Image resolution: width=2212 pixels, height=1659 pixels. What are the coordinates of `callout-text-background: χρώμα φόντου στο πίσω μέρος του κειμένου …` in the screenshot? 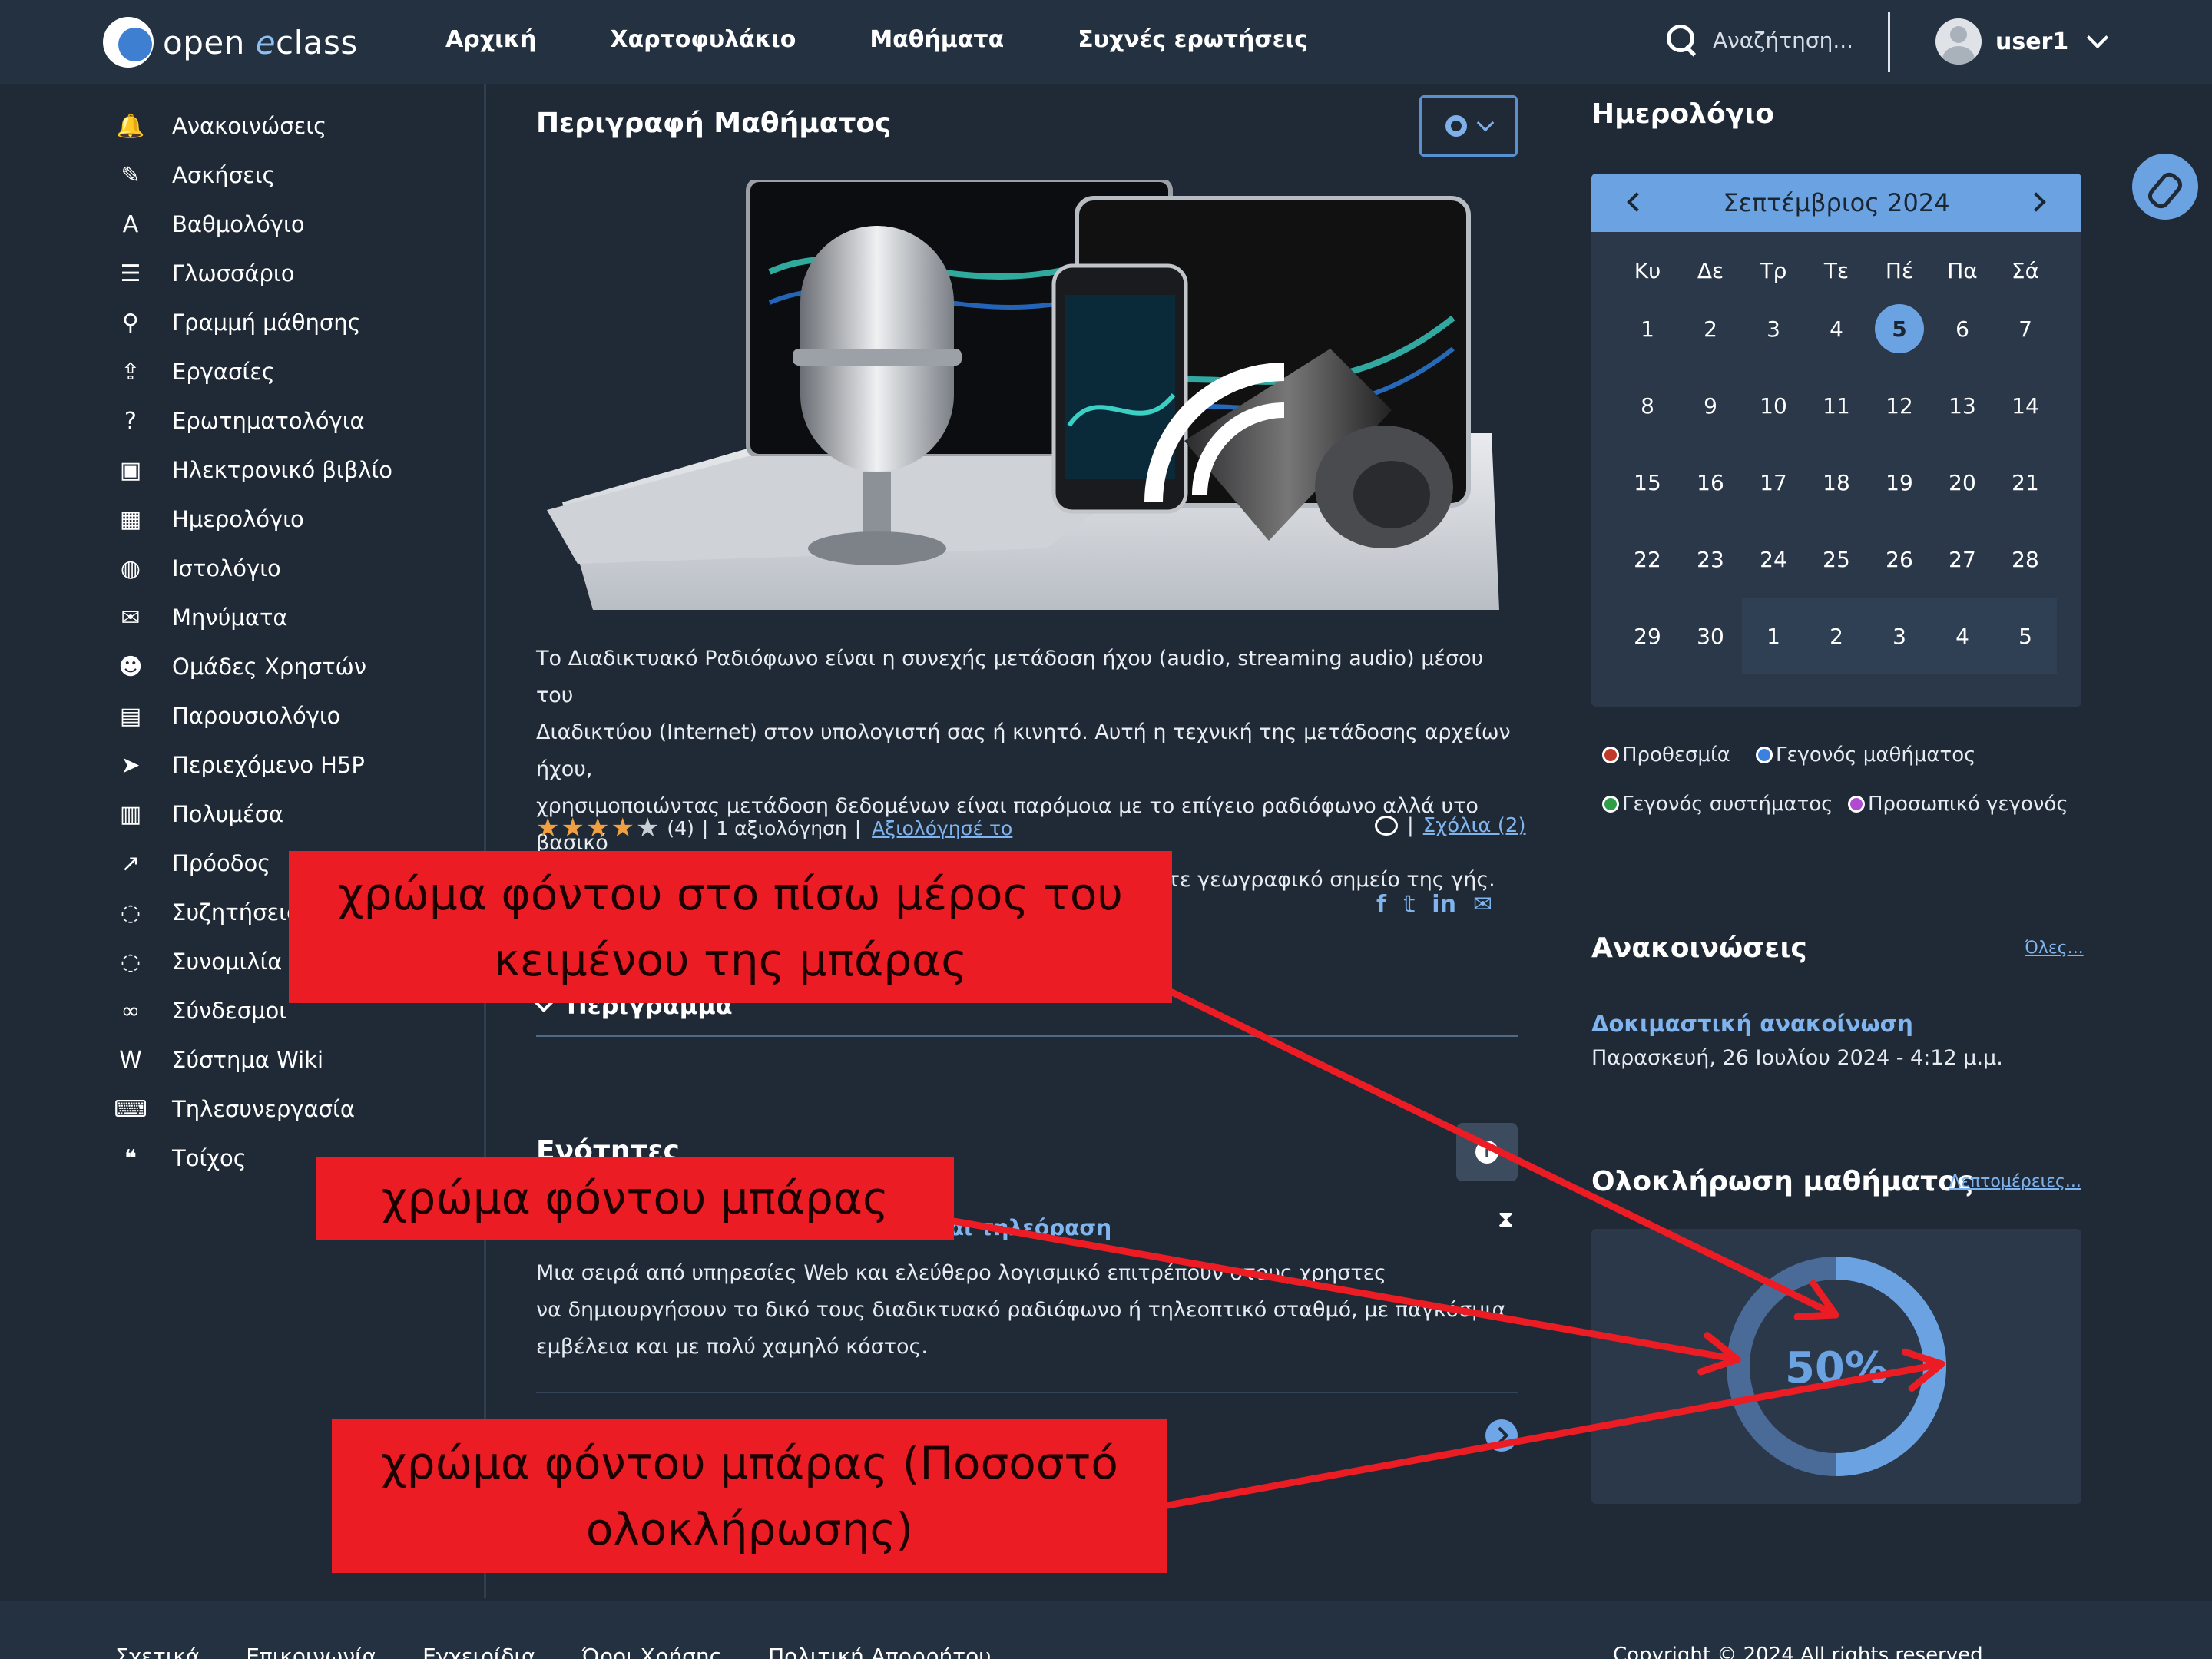 It's located at (731, 927).